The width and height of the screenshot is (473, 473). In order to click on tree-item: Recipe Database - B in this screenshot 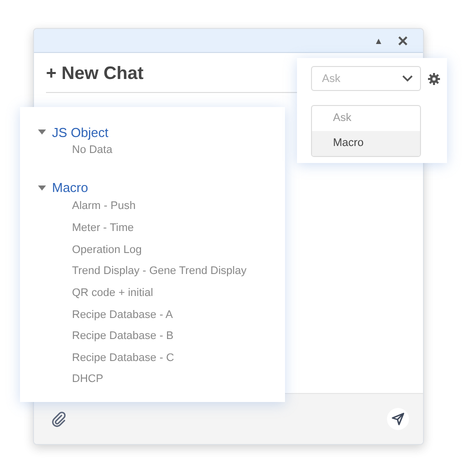, I will do `click(161, 336)`.